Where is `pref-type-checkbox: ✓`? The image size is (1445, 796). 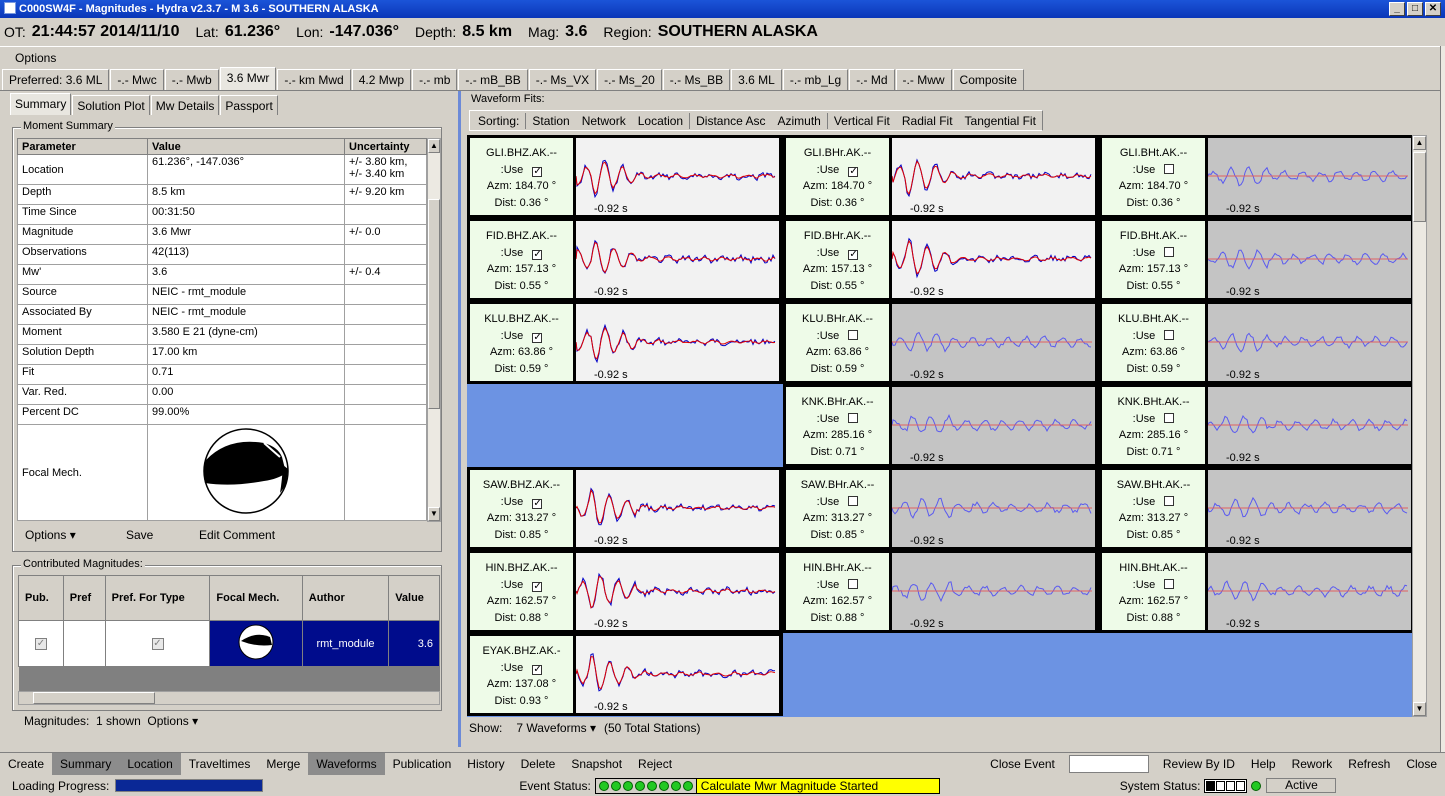
pref-type-checkbox: ✓ is located at coordinates (157, 644).